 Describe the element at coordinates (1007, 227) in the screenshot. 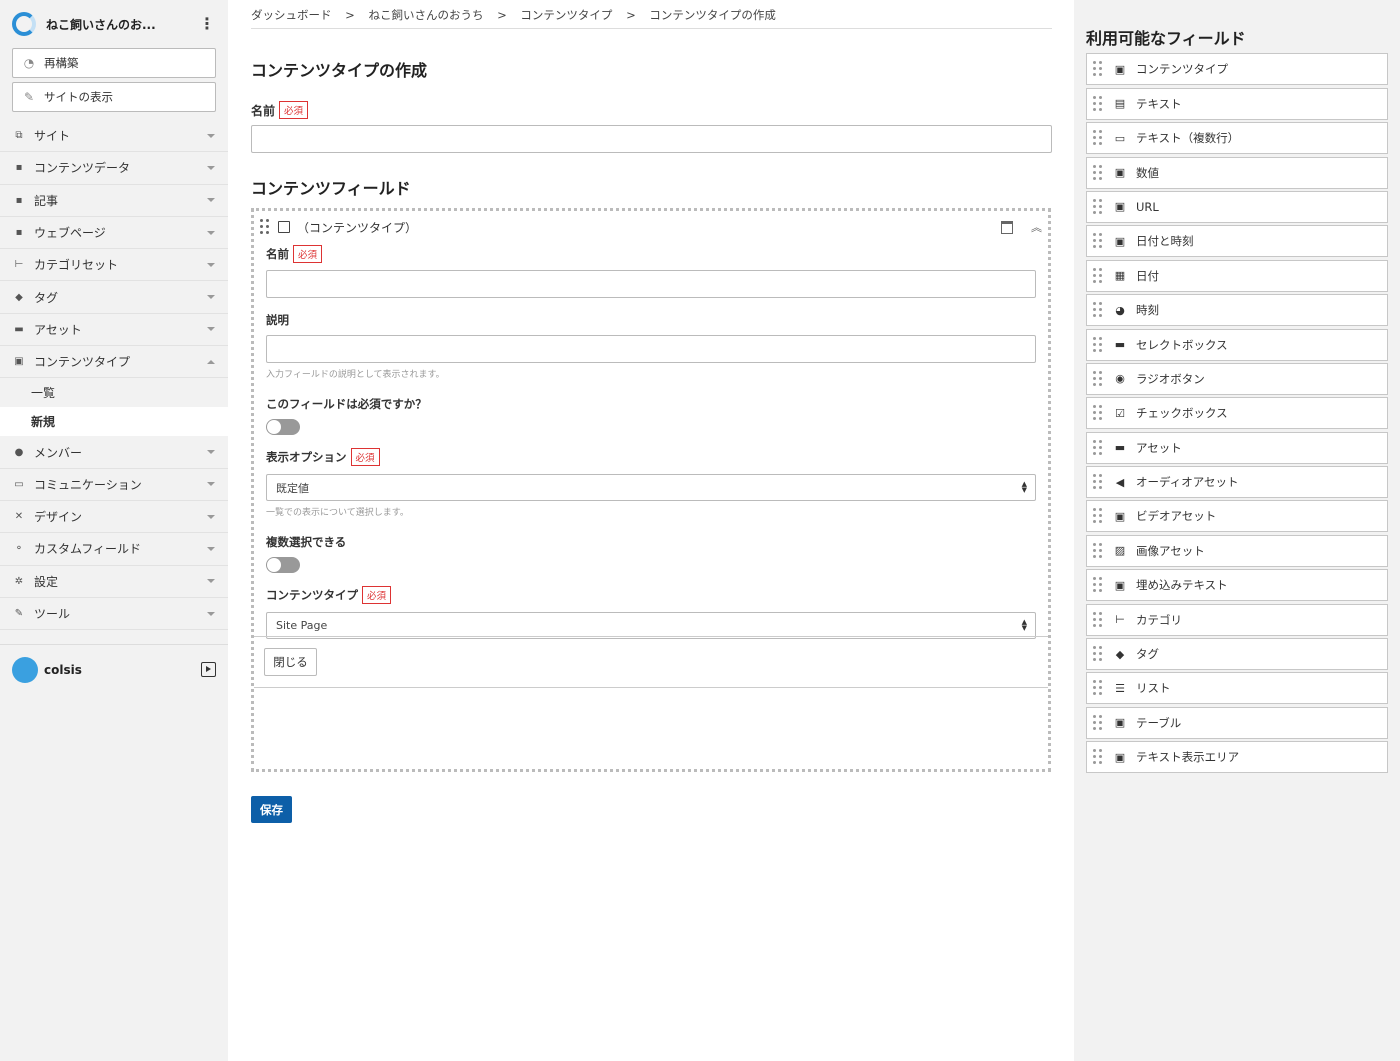

I see `trash-icon` at that location.